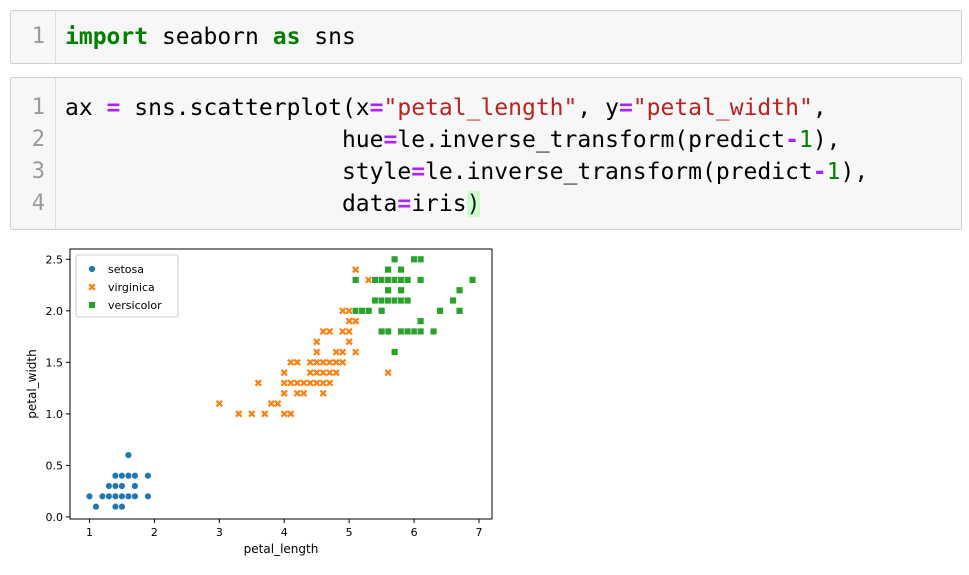 The image size is (969, 575). Describe the element at coordinates (819, 108) in the screenshot. I see `code-token: ,` at that location.